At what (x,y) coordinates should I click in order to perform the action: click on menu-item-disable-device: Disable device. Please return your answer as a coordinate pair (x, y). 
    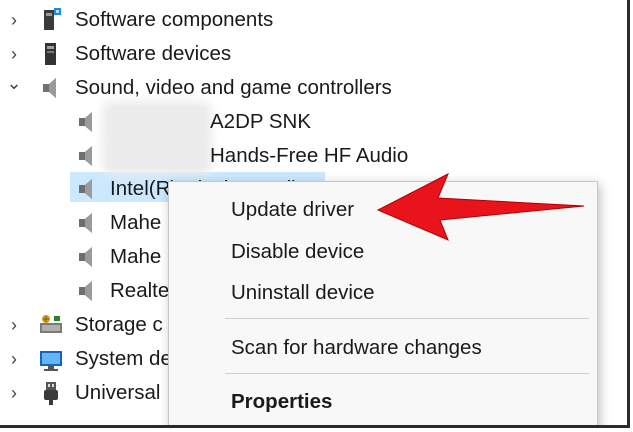
    Looking at the image, I should click on (297, 252).